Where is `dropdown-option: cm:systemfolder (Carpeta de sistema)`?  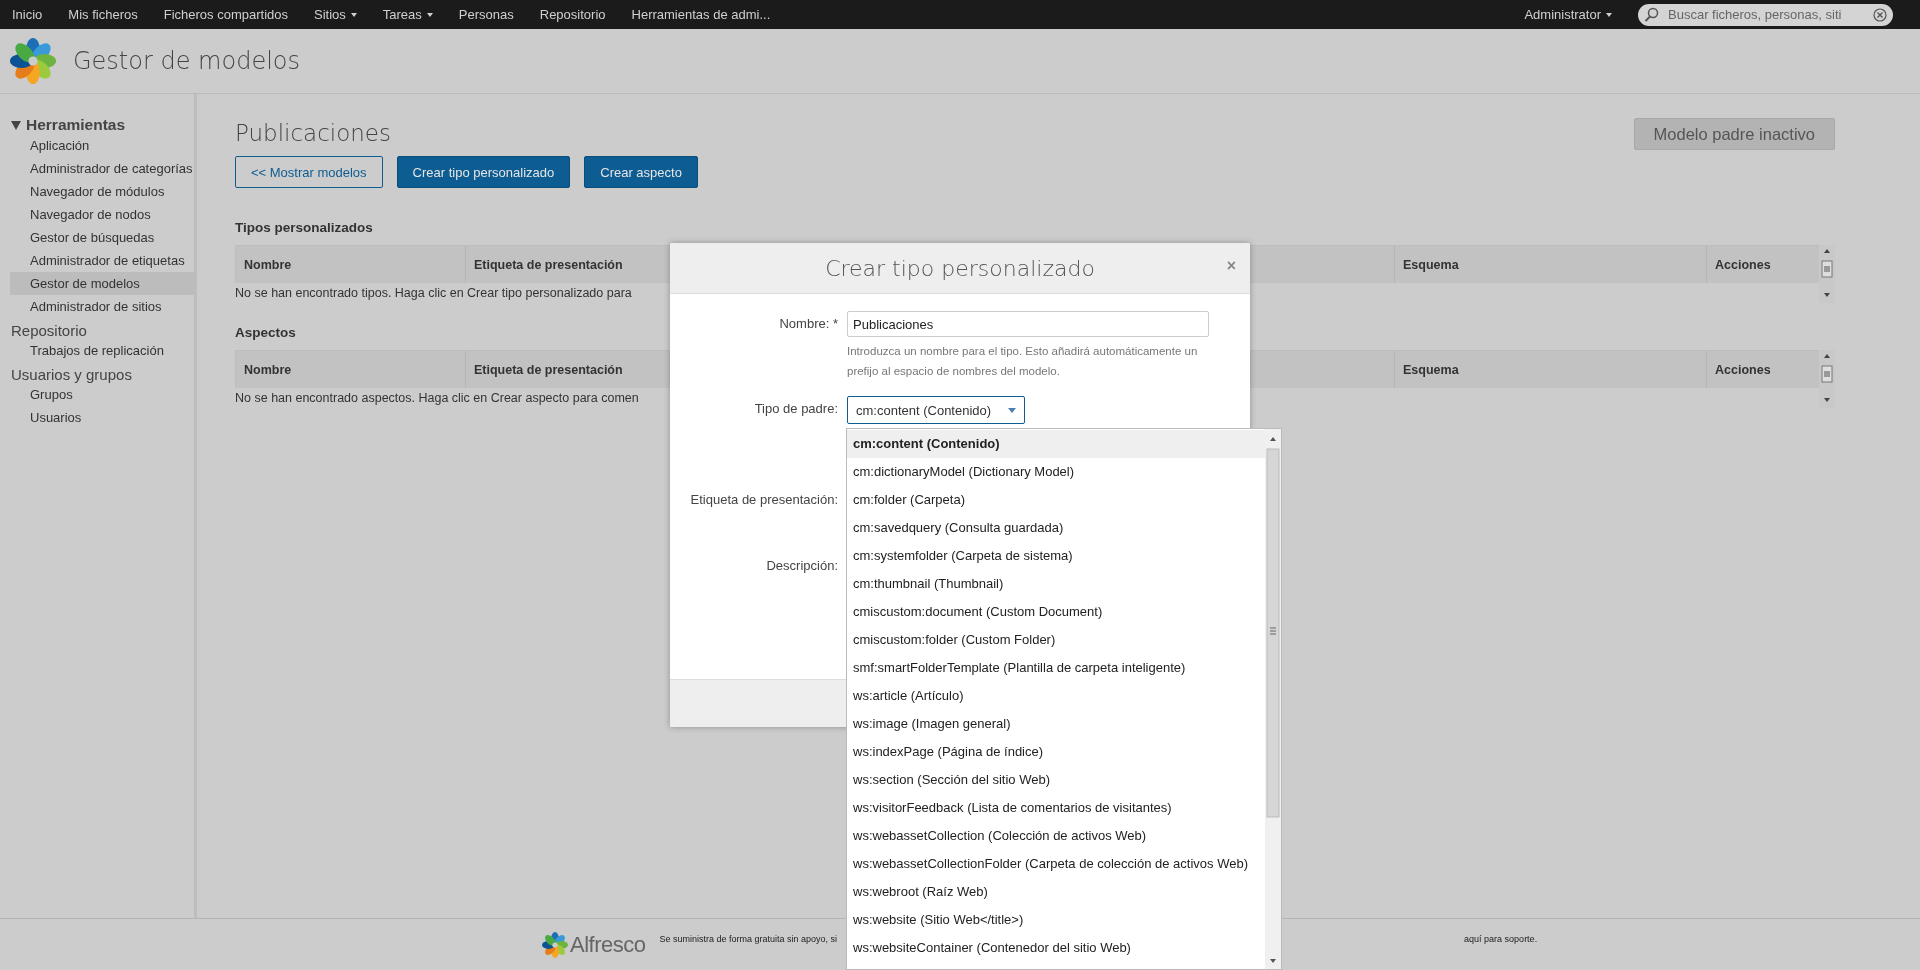
dropdown-option: cm:systemfolder (Carpeta de sistema) is located at coordinates (1056, 556).